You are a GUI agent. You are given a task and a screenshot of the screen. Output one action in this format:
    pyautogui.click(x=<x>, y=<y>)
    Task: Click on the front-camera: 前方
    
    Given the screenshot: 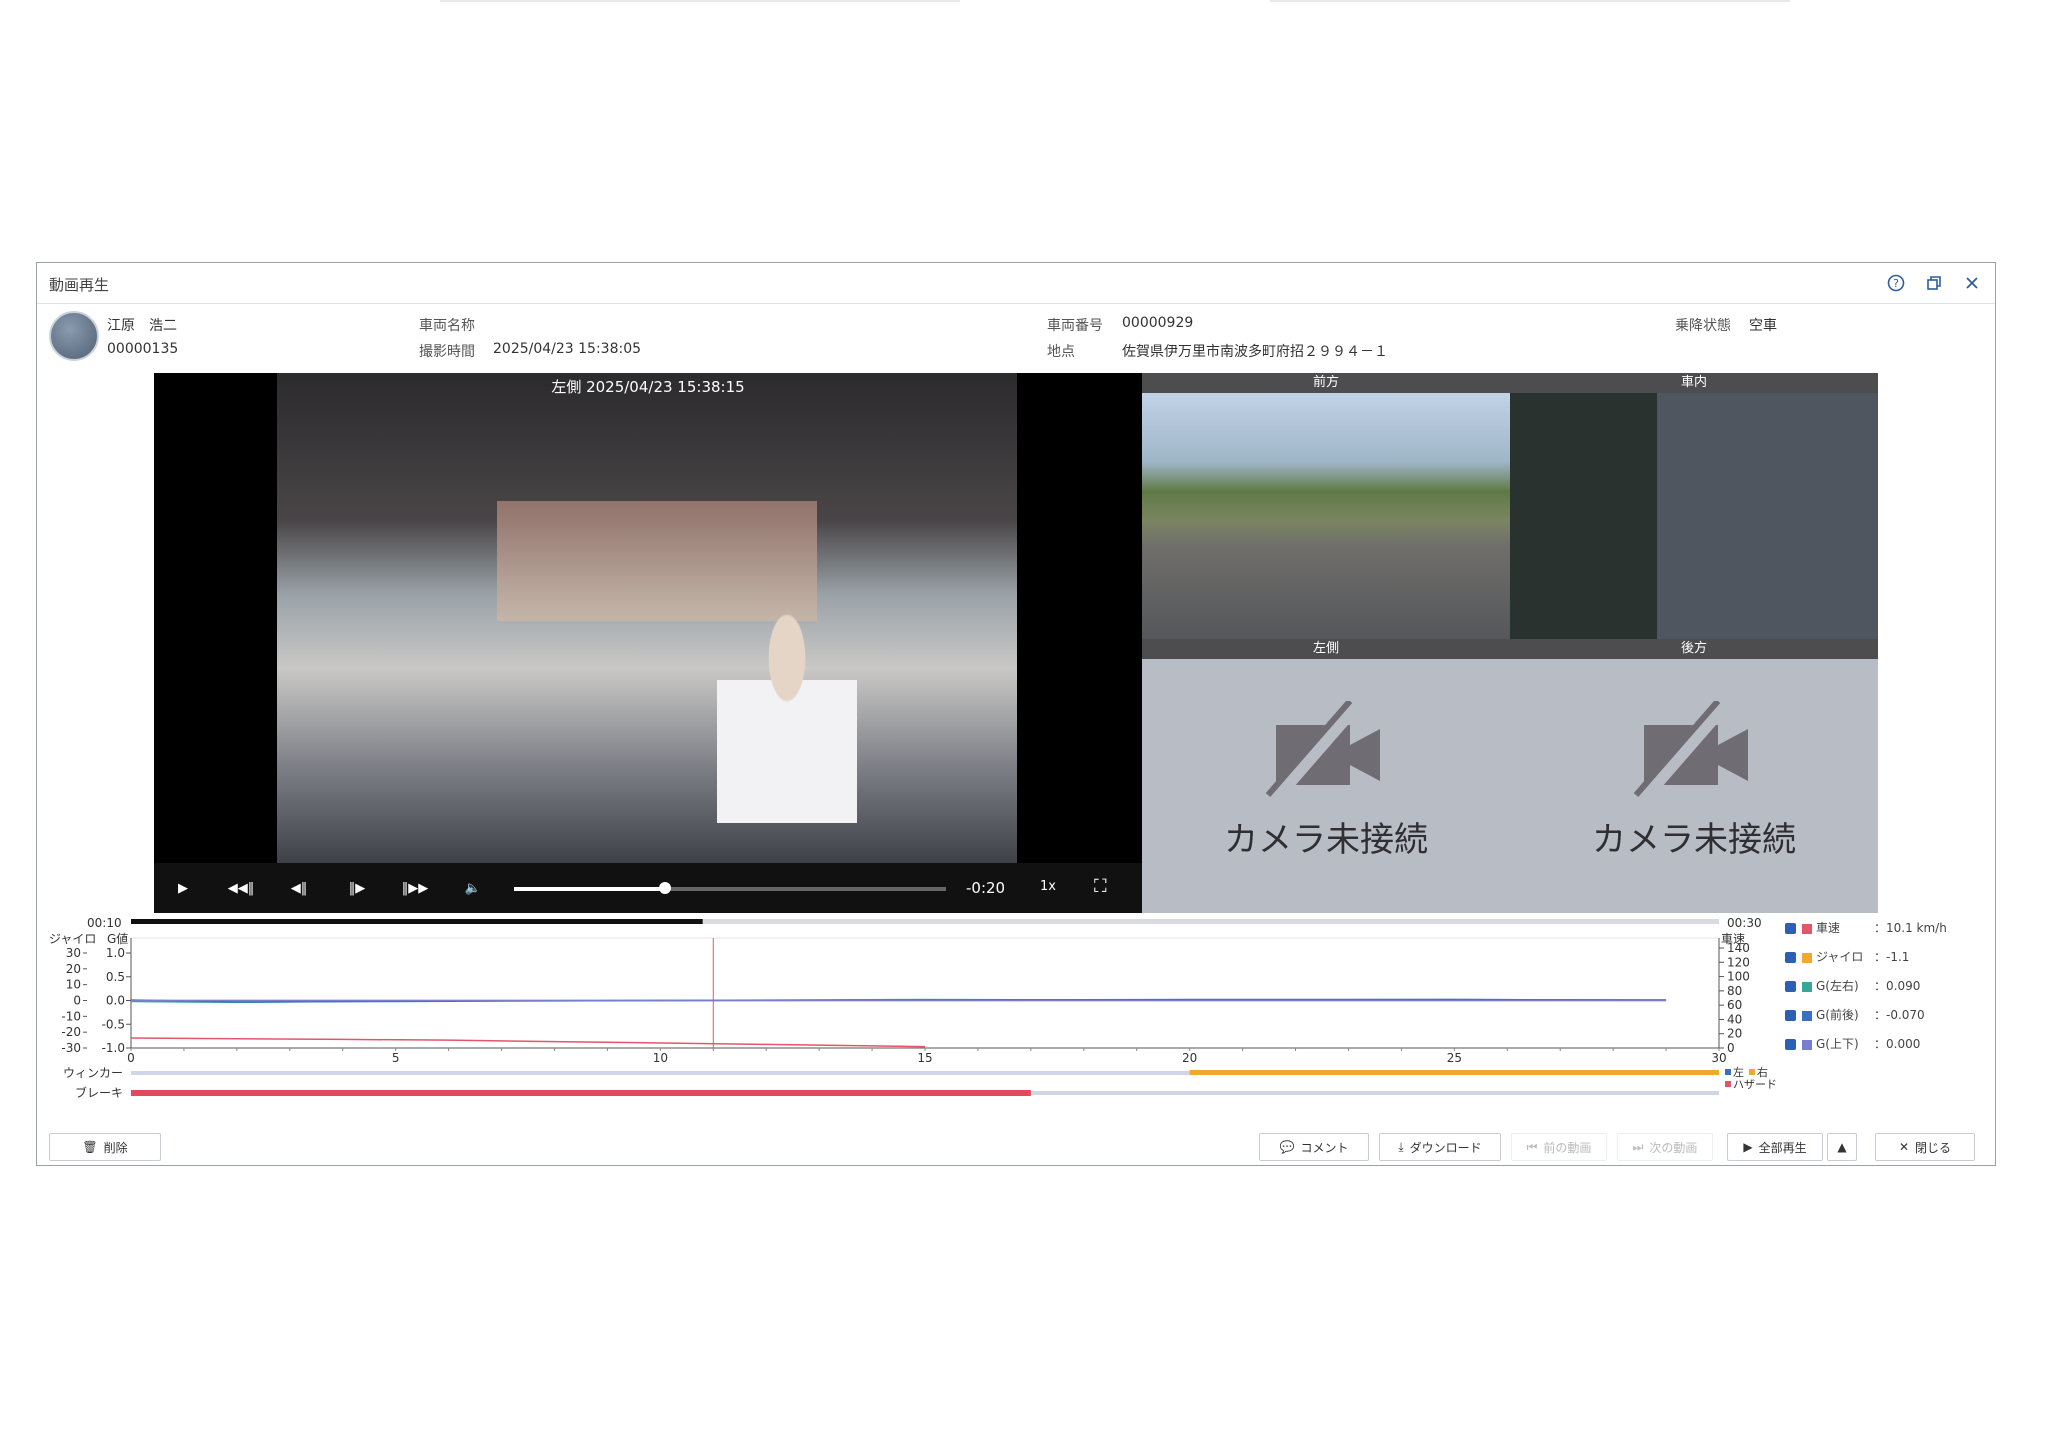 What is the action you would take?
    pyautogui.click(x=1326, y=506)
    